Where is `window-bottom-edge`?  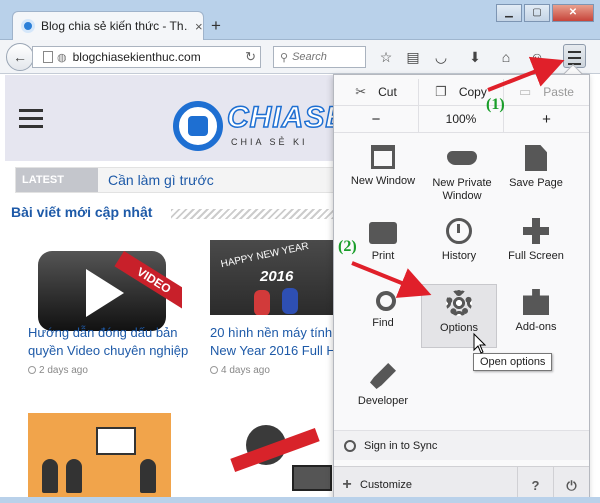 window-bottom-edge is located at coordinates (300, 500).